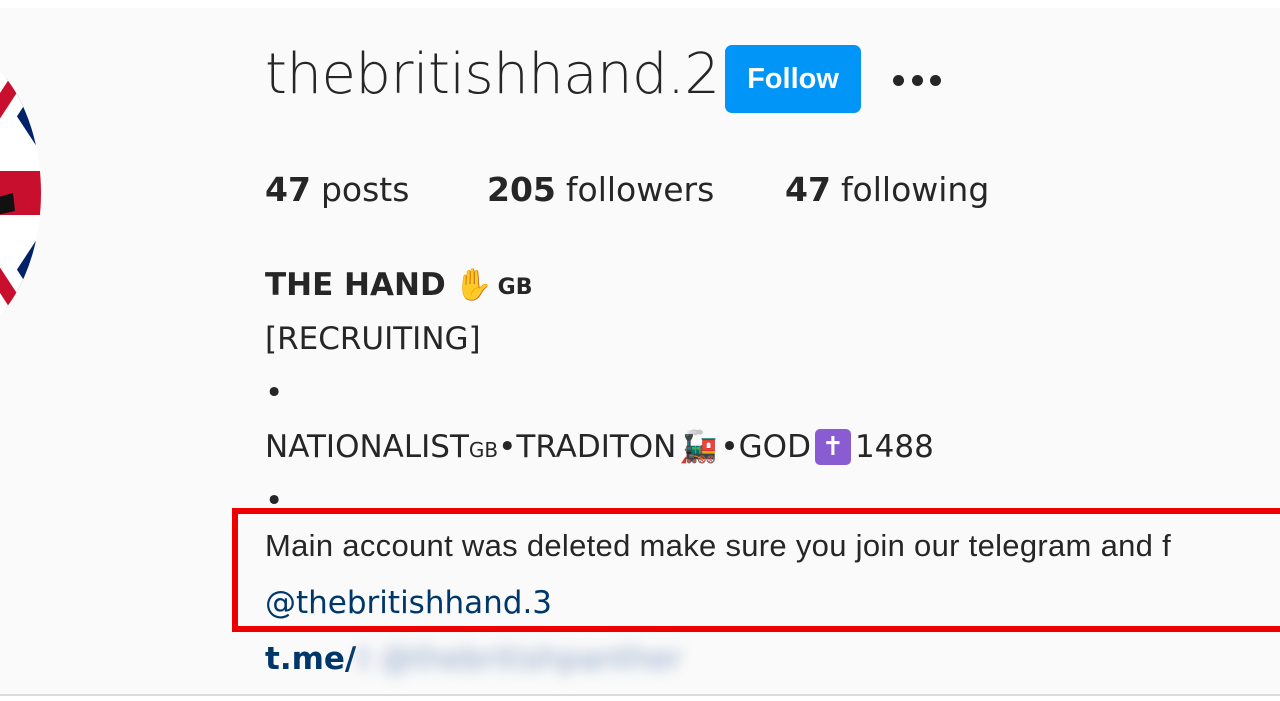  I want to click on latin-cross-icon: ✝, so click(832, 447).